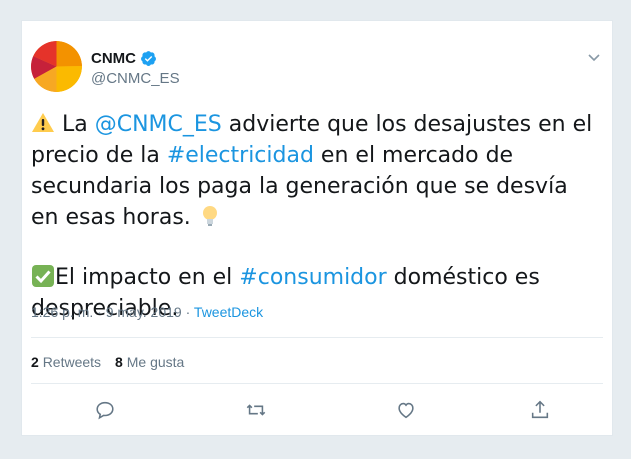  Describe the element at coordinates (320, 410) in the screenshot. I see `action-bar` at that location.